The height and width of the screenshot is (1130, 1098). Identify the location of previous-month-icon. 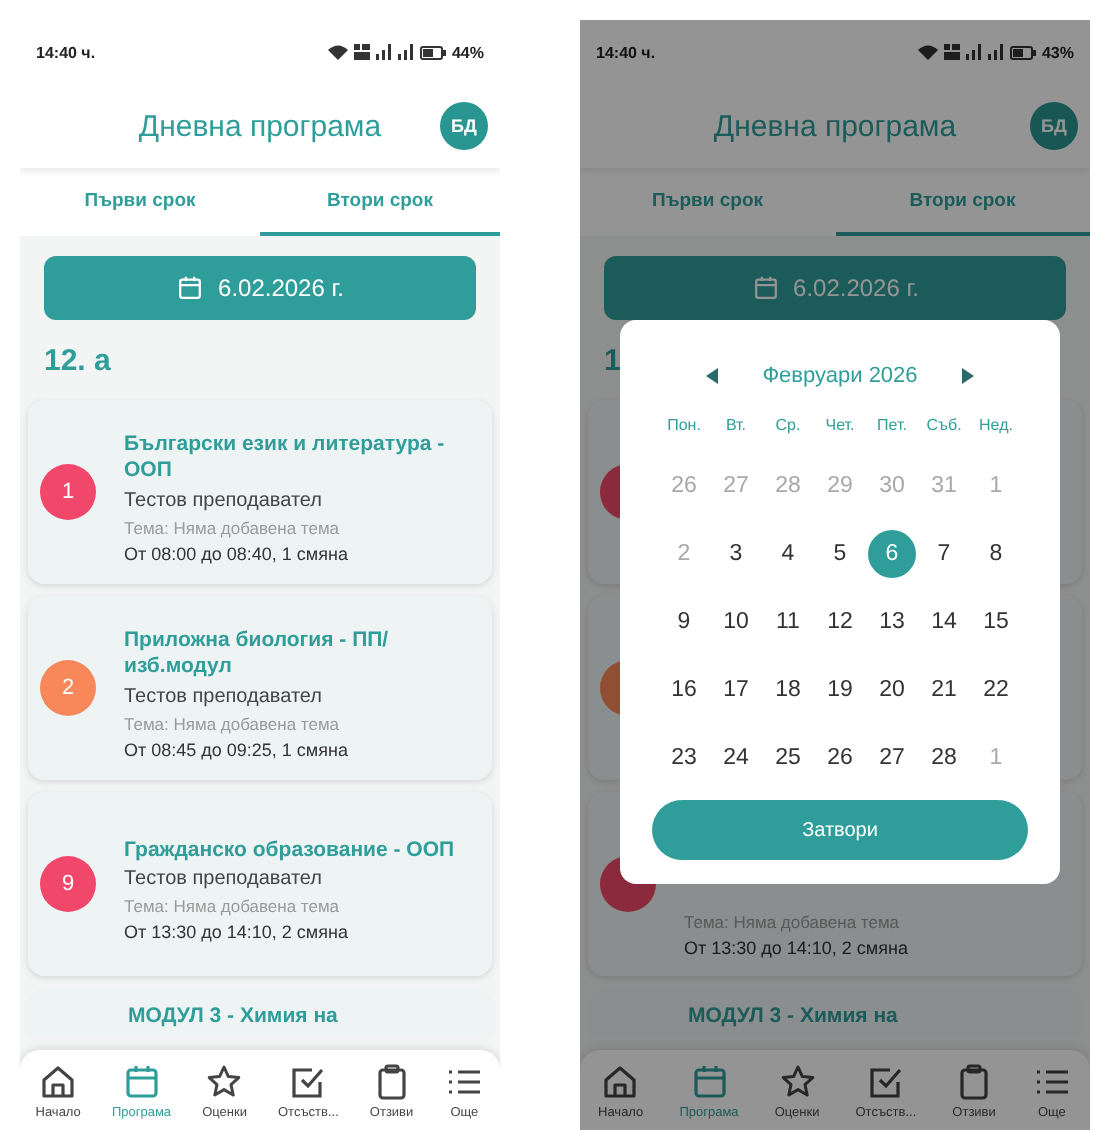
(712, 376).